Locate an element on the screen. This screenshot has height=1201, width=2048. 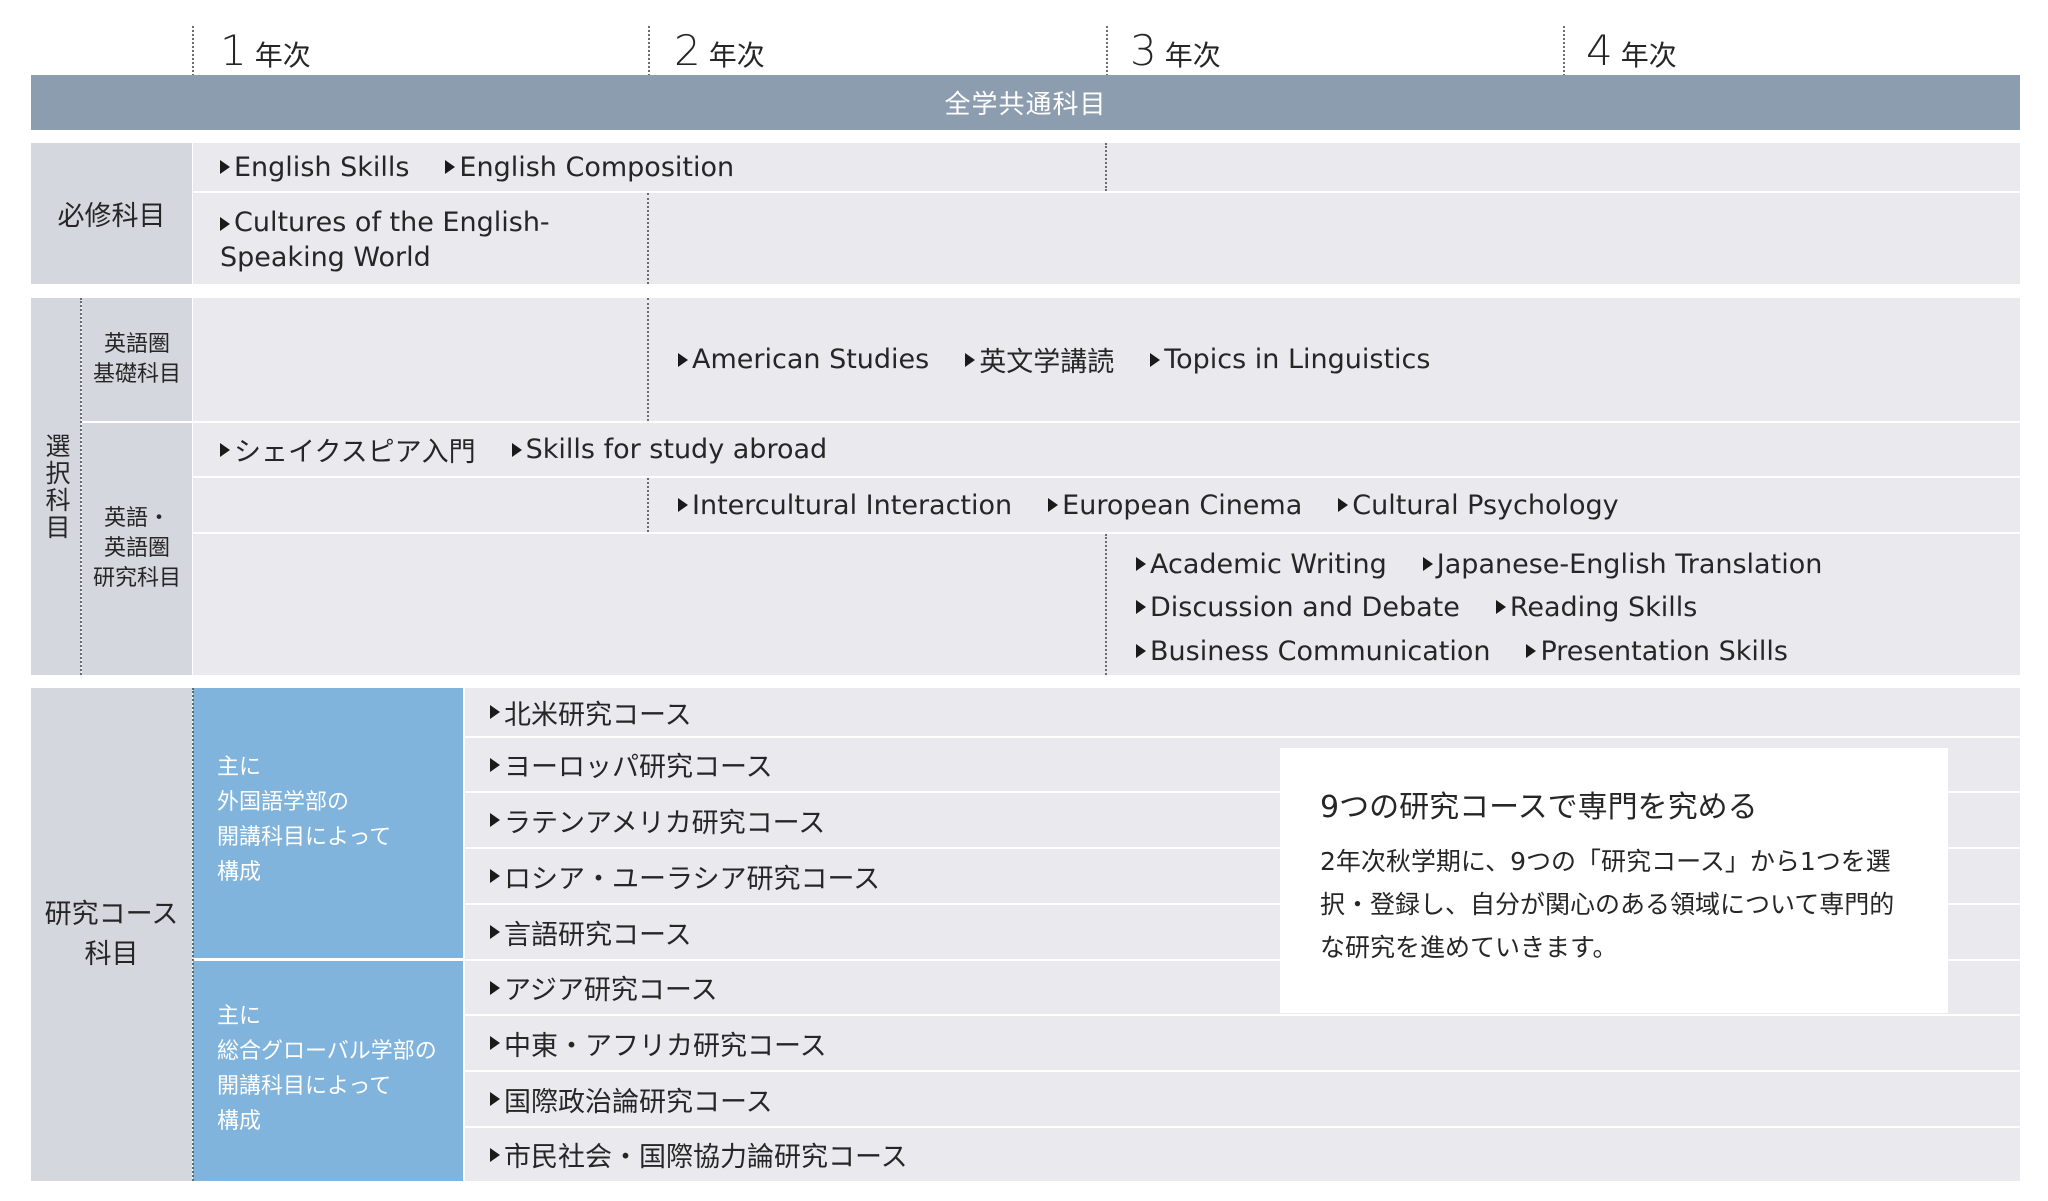
subject-item: Presentation Skills is located at coordinates (1657, 651).